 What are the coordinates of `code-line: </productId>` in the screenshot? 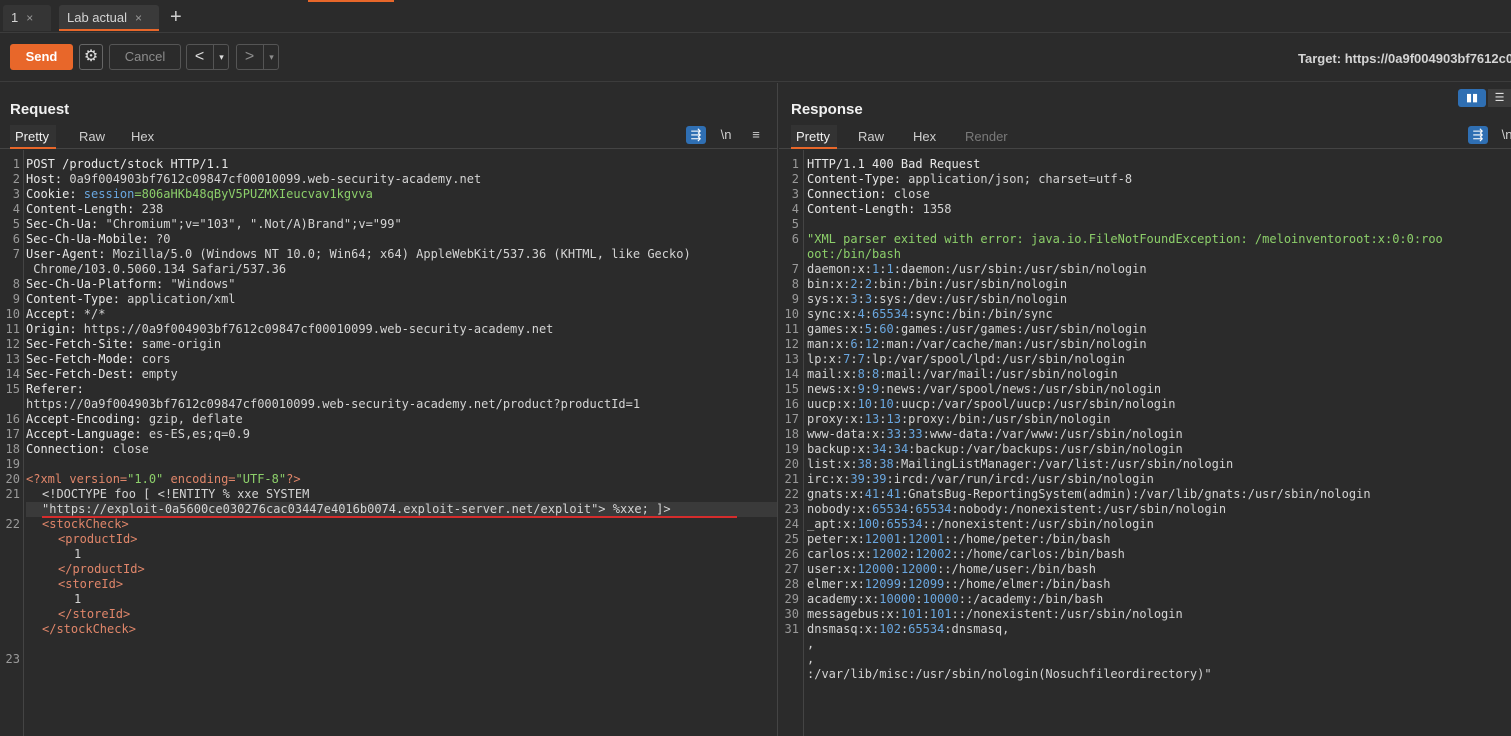 It's located at (101, 569).